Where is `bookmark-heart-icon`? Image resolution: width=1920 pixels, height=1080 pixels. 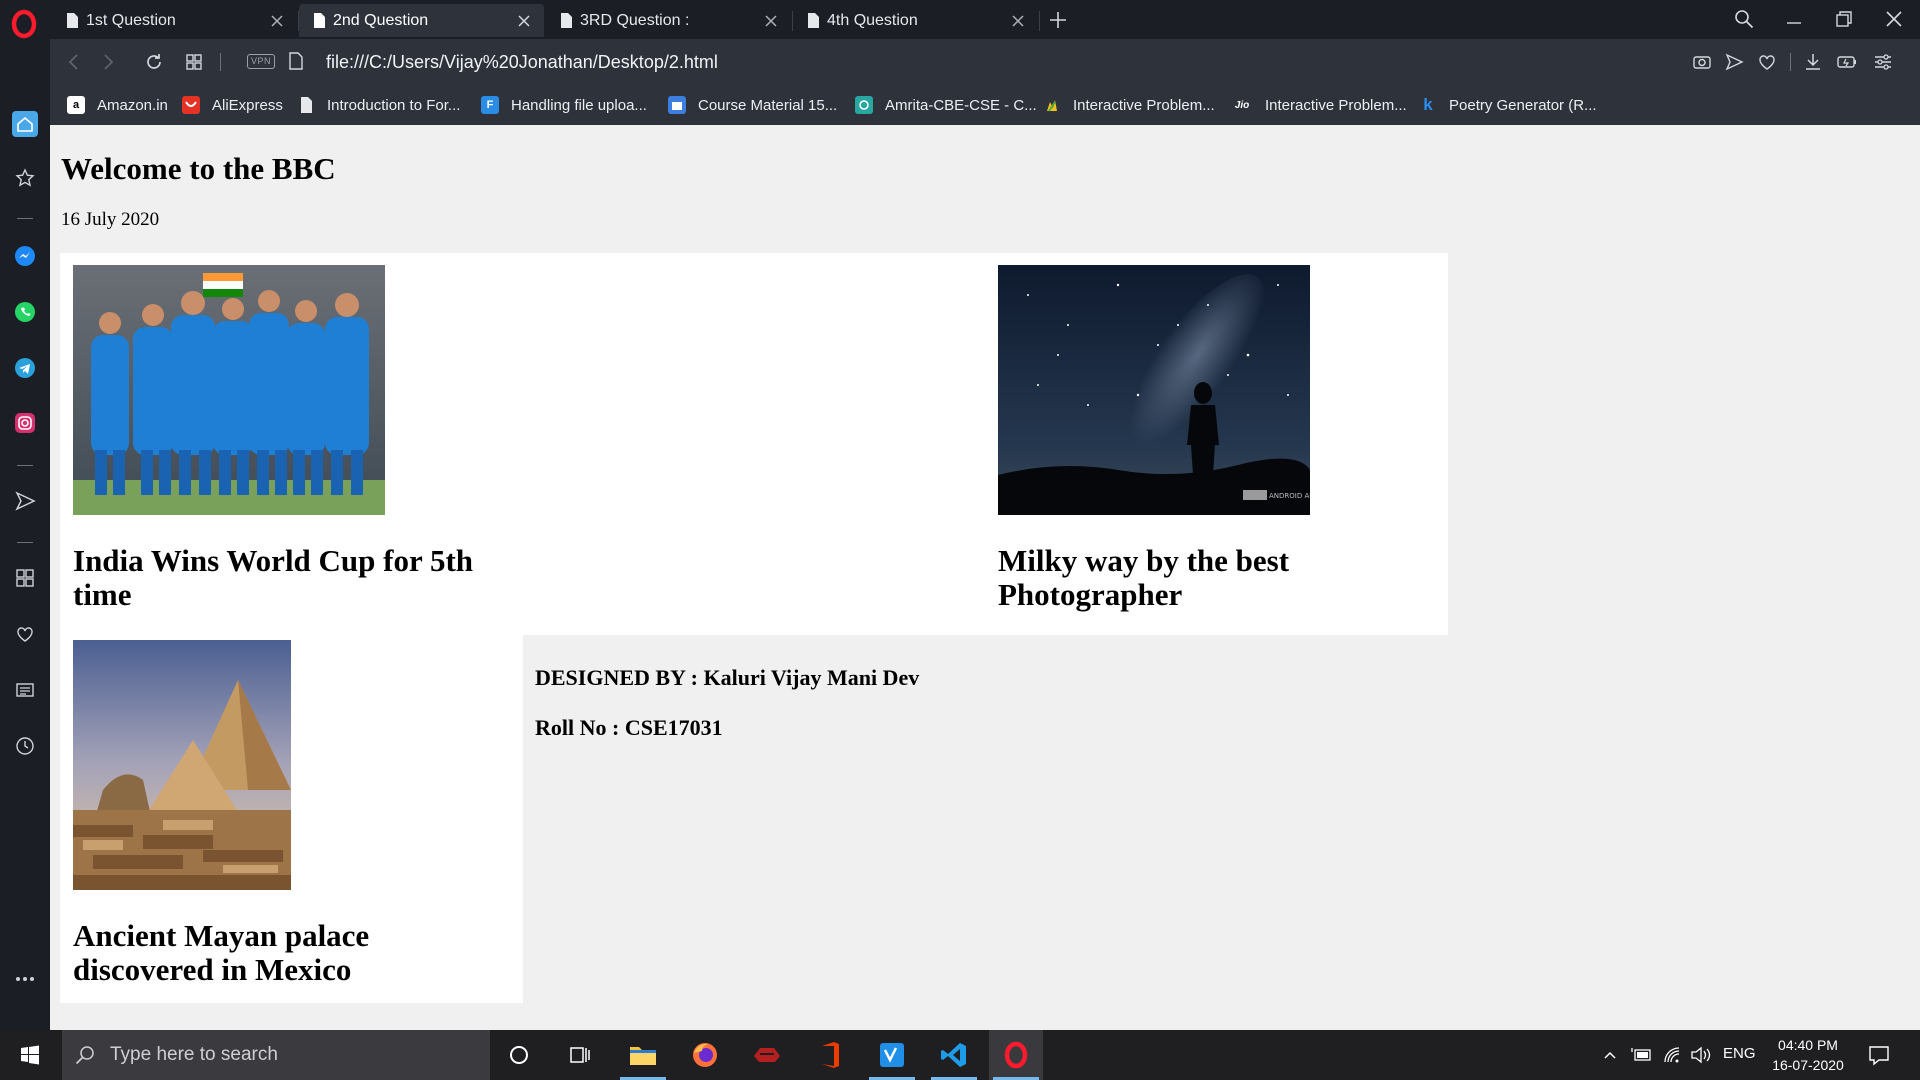
bookmark-heart-icon is located at coordinates (1767, 62).